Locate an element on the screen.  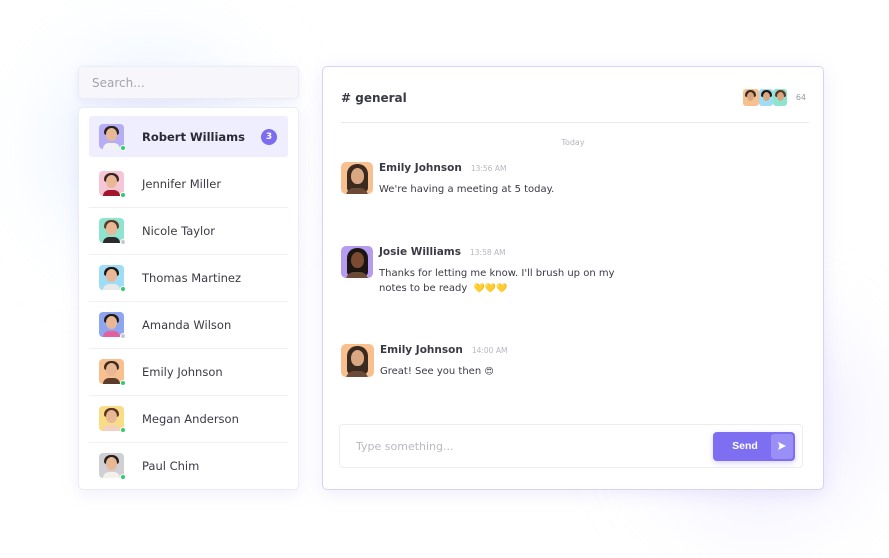
chat-header: # general 64 is located at coordinates (575, 104).